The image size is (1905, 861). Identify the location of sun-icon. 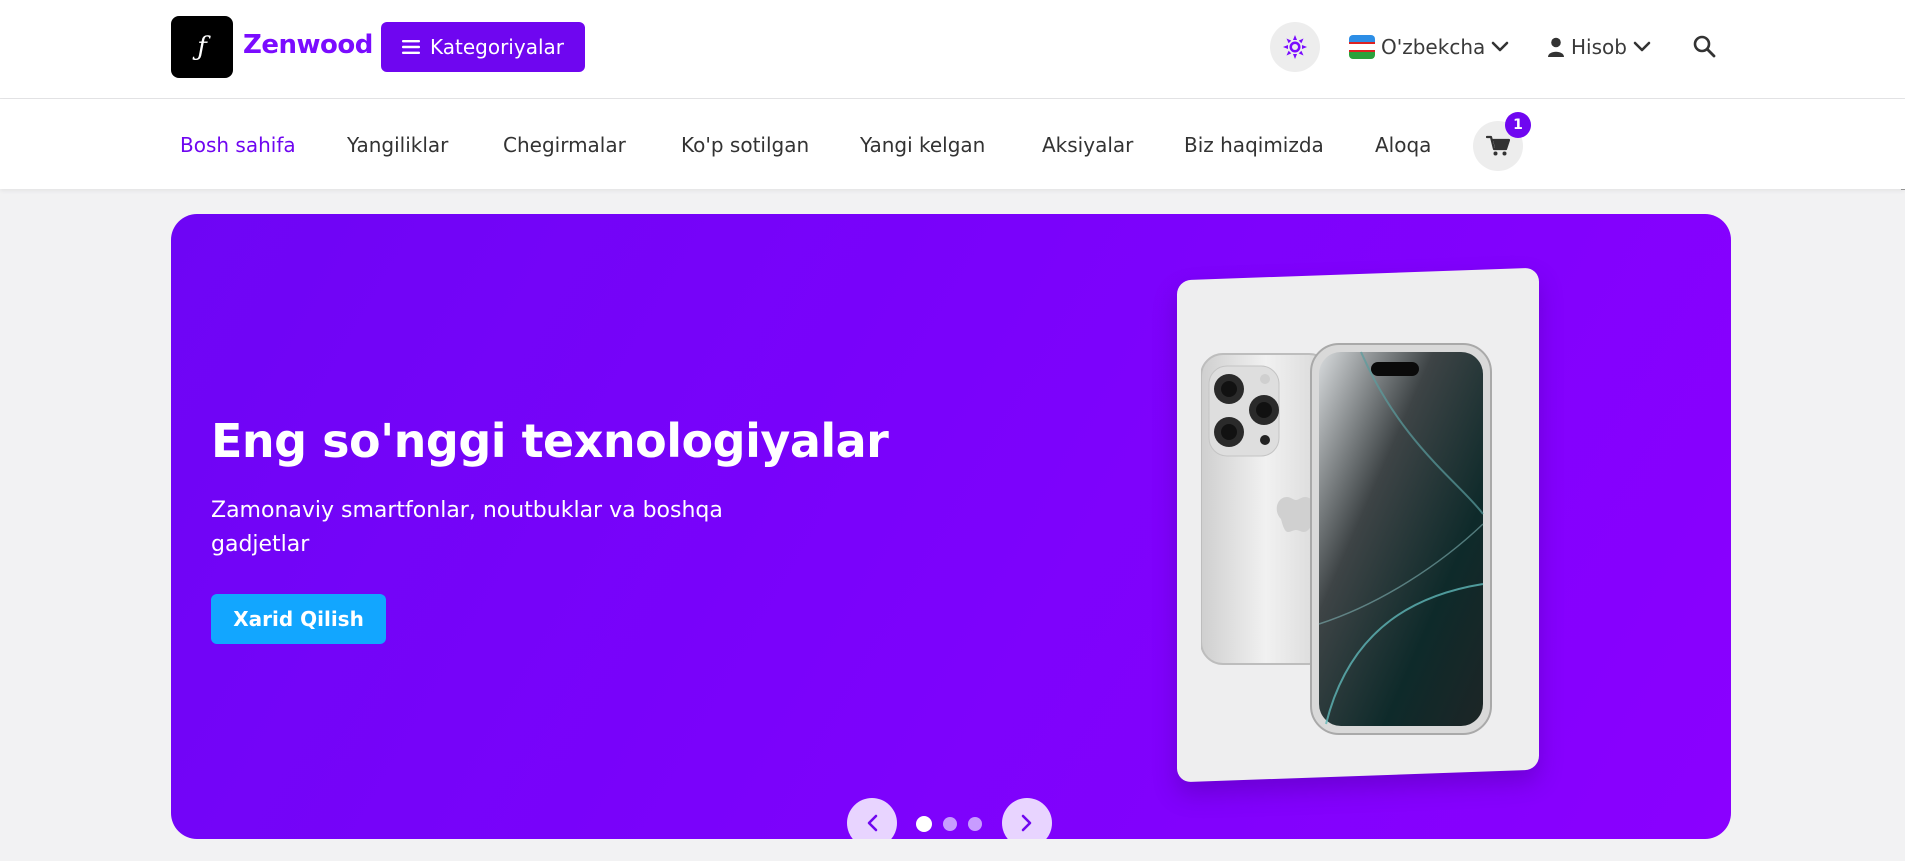
(1295, 47).